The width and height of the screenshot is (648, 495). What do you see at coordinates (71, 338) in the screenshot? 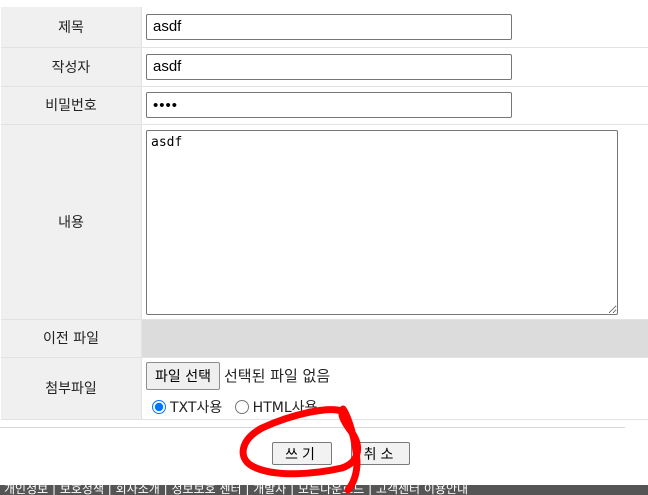
I see `prev-file-label: 이전 파일` at bounding box center [71, 338].